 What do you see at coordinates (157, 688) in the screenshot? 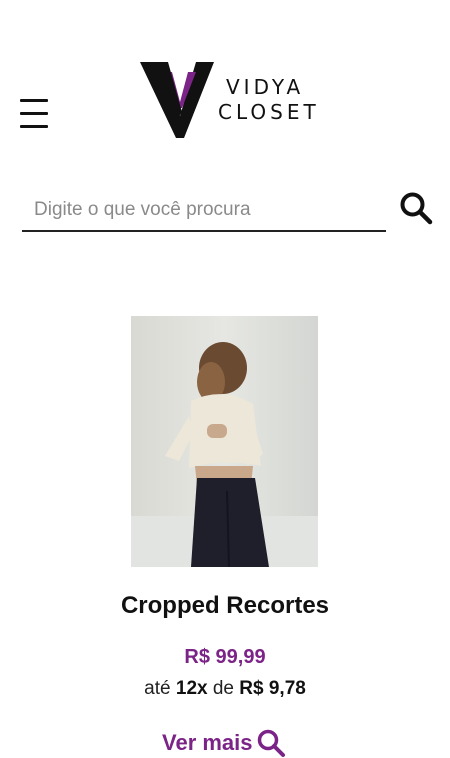
I see `installments-prefix: até` at bounding box center [157, 688].